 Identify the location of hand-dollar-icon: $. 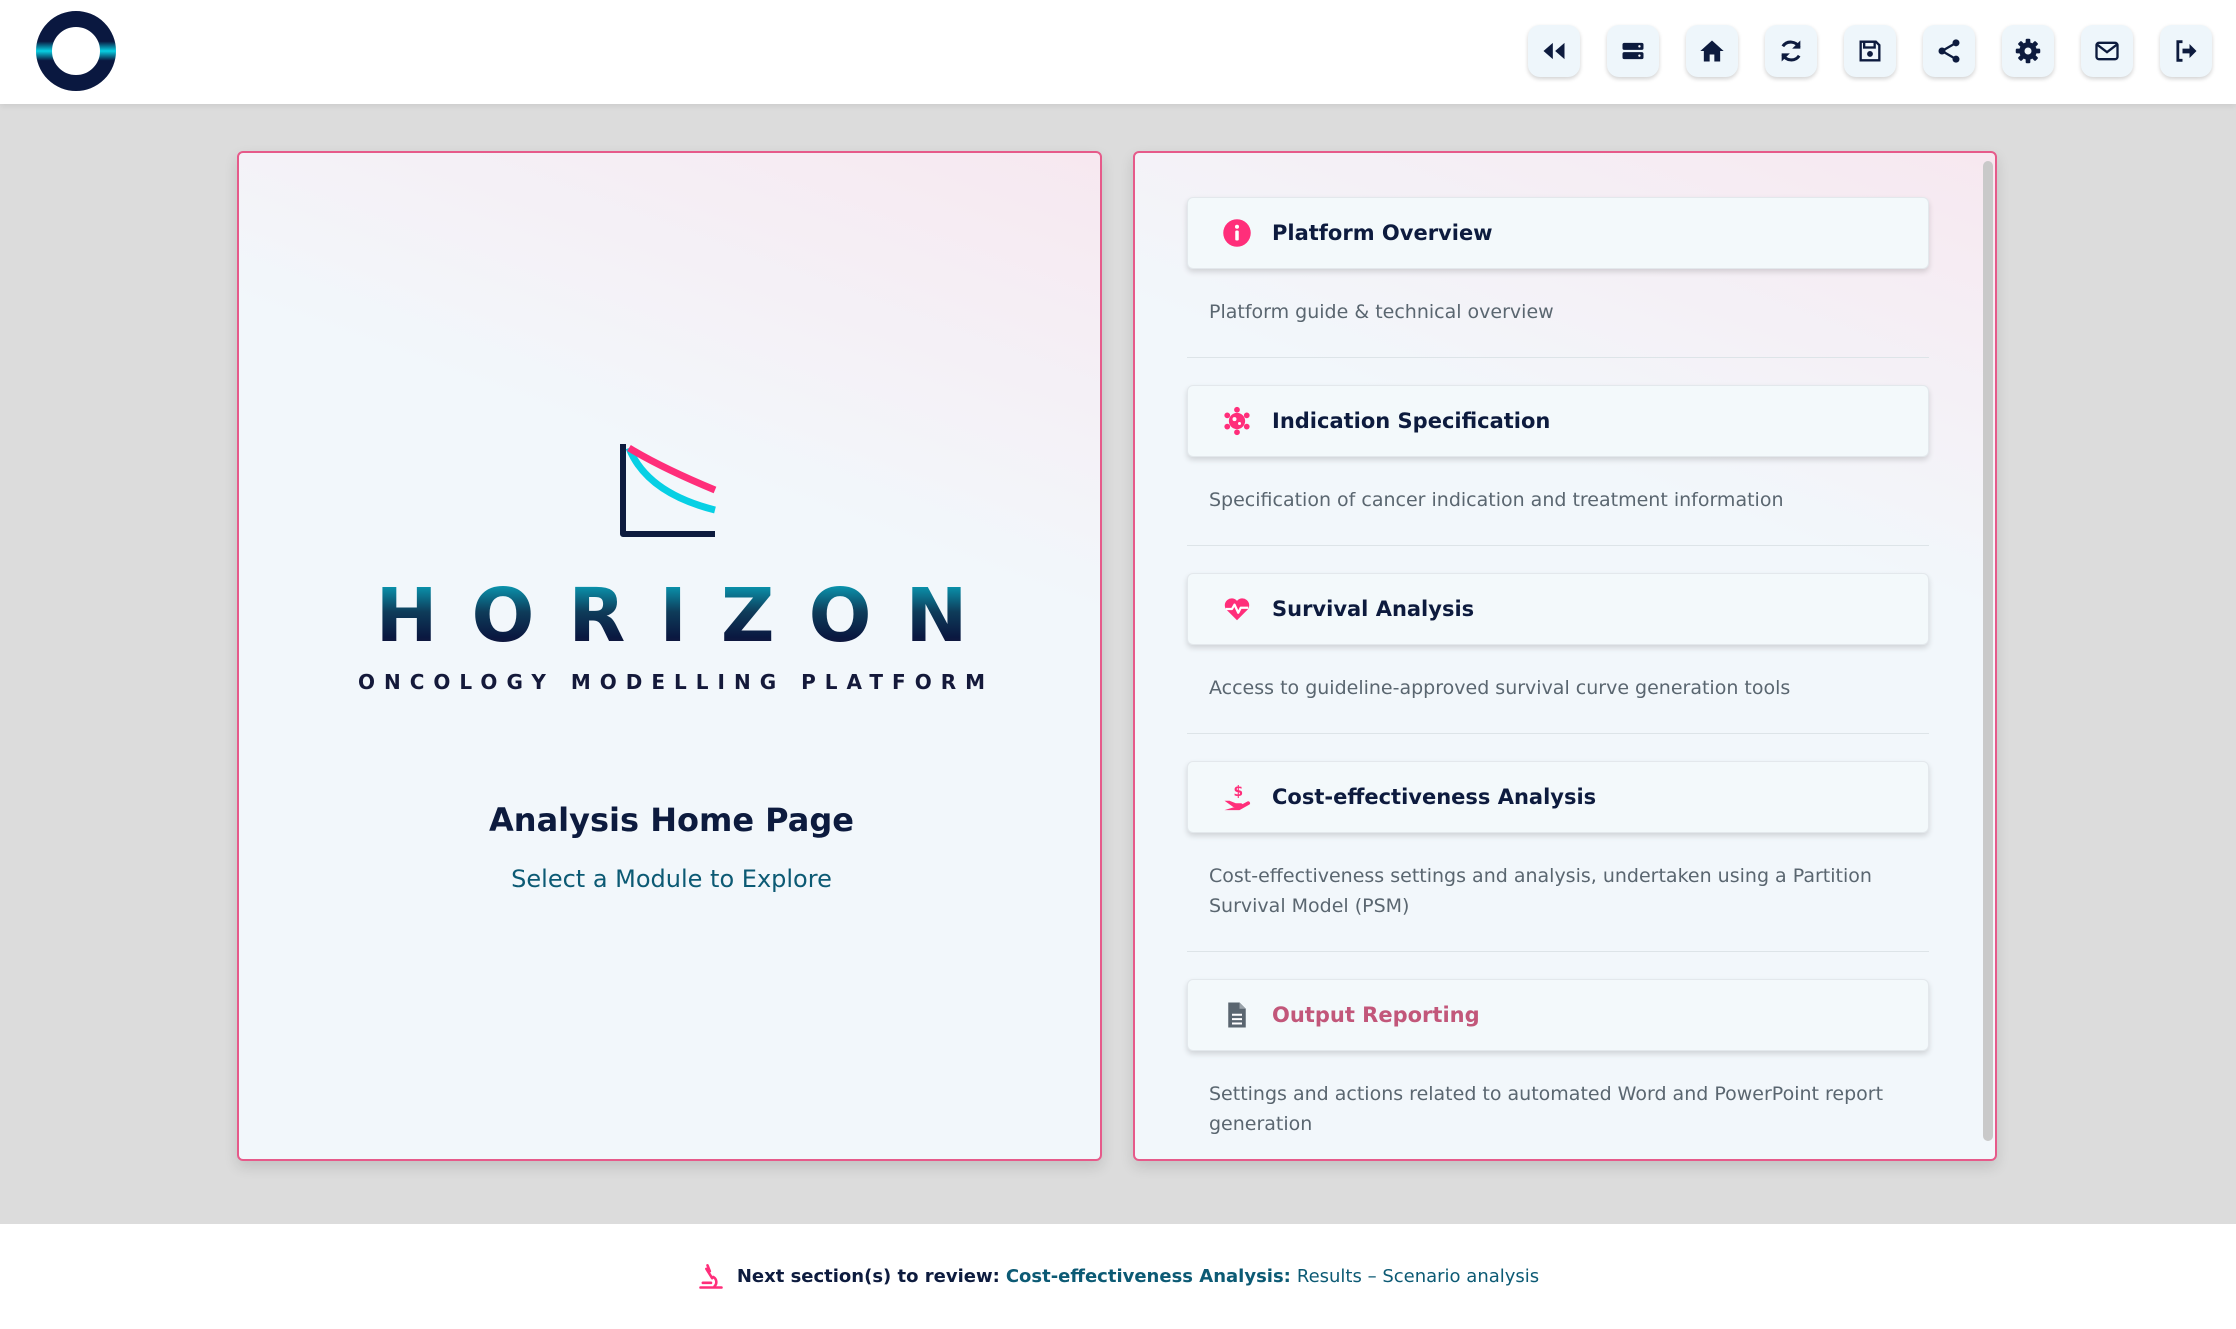
(1237, 797).